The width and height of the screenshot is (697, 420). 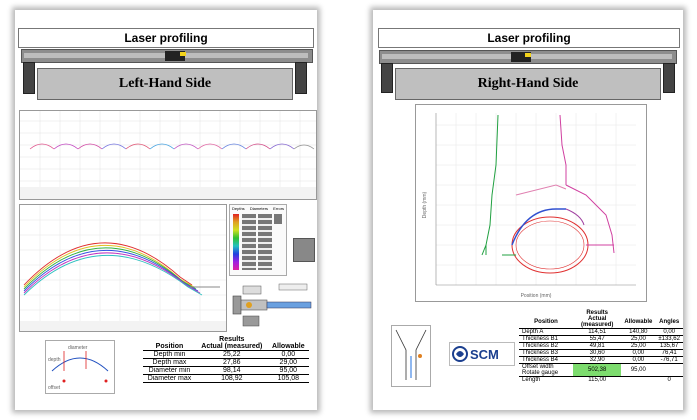 What do you see at coordinates (533, 332) in the screenshot?
I see `cell-position: Depth A` at bounding box center [533, 332].